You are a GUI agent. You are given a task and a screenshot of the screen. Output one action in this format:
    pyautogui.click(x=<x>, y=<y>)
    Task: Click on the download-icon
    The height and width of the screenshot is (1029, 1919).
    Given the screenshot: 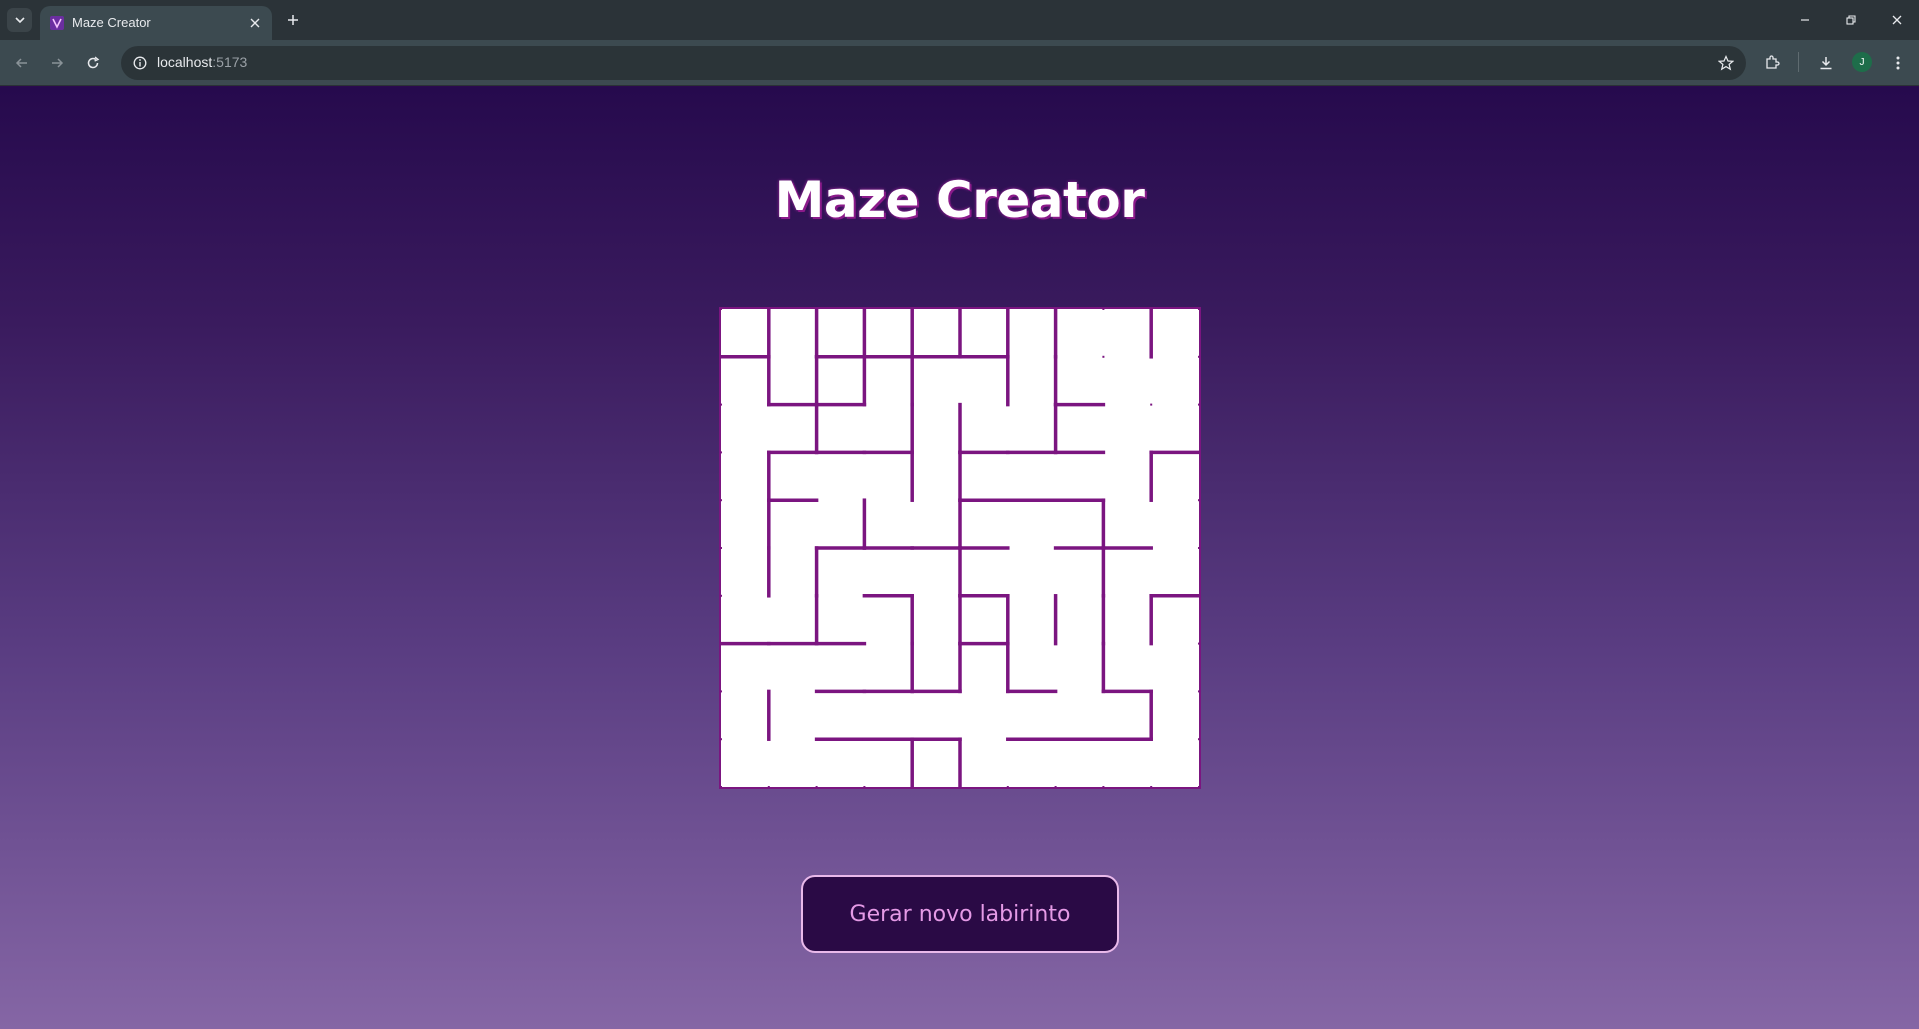 What is the action you would take?
    pyautogui.click(x=1826, y=63)
    